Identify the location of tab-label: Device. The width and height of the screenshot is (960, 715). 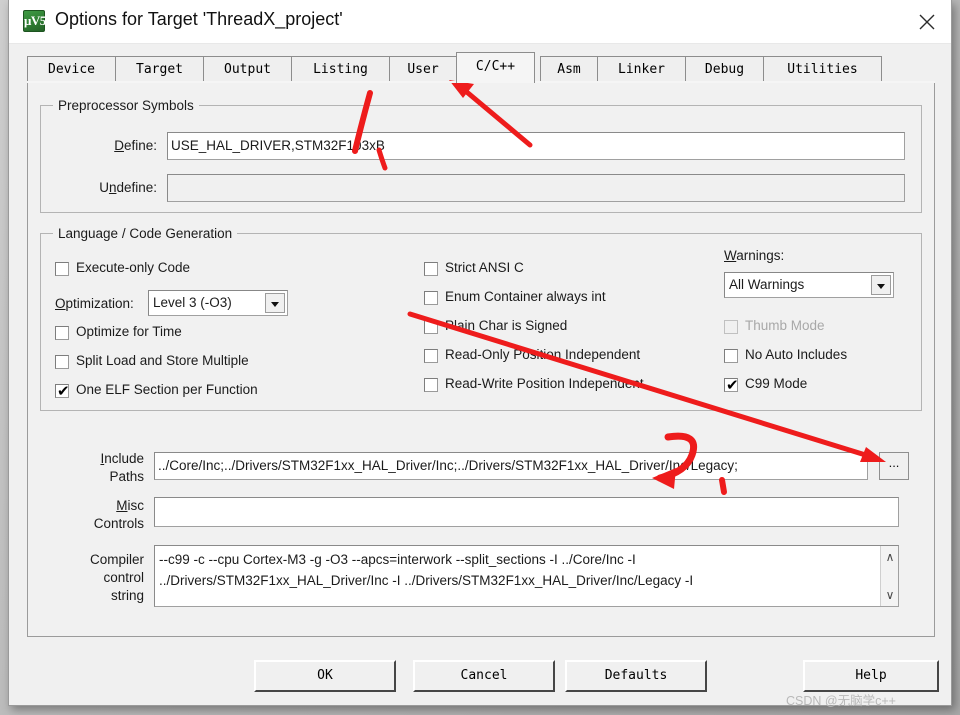
(71, 69).